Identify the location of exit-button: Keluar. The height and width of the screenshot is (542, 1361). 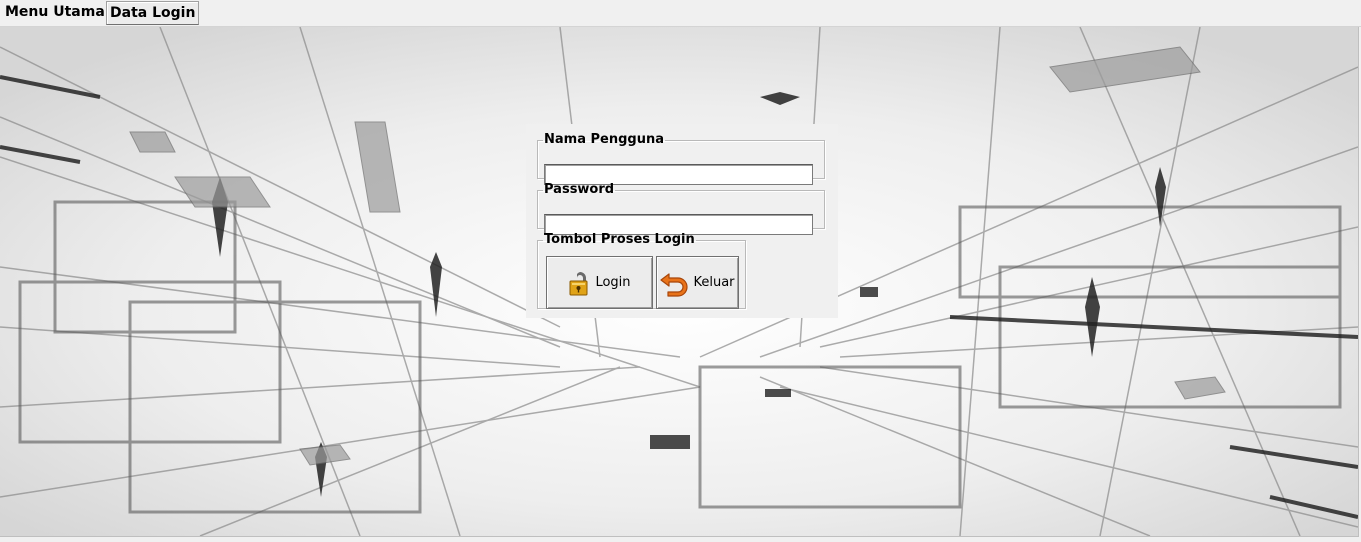
(697, 282).